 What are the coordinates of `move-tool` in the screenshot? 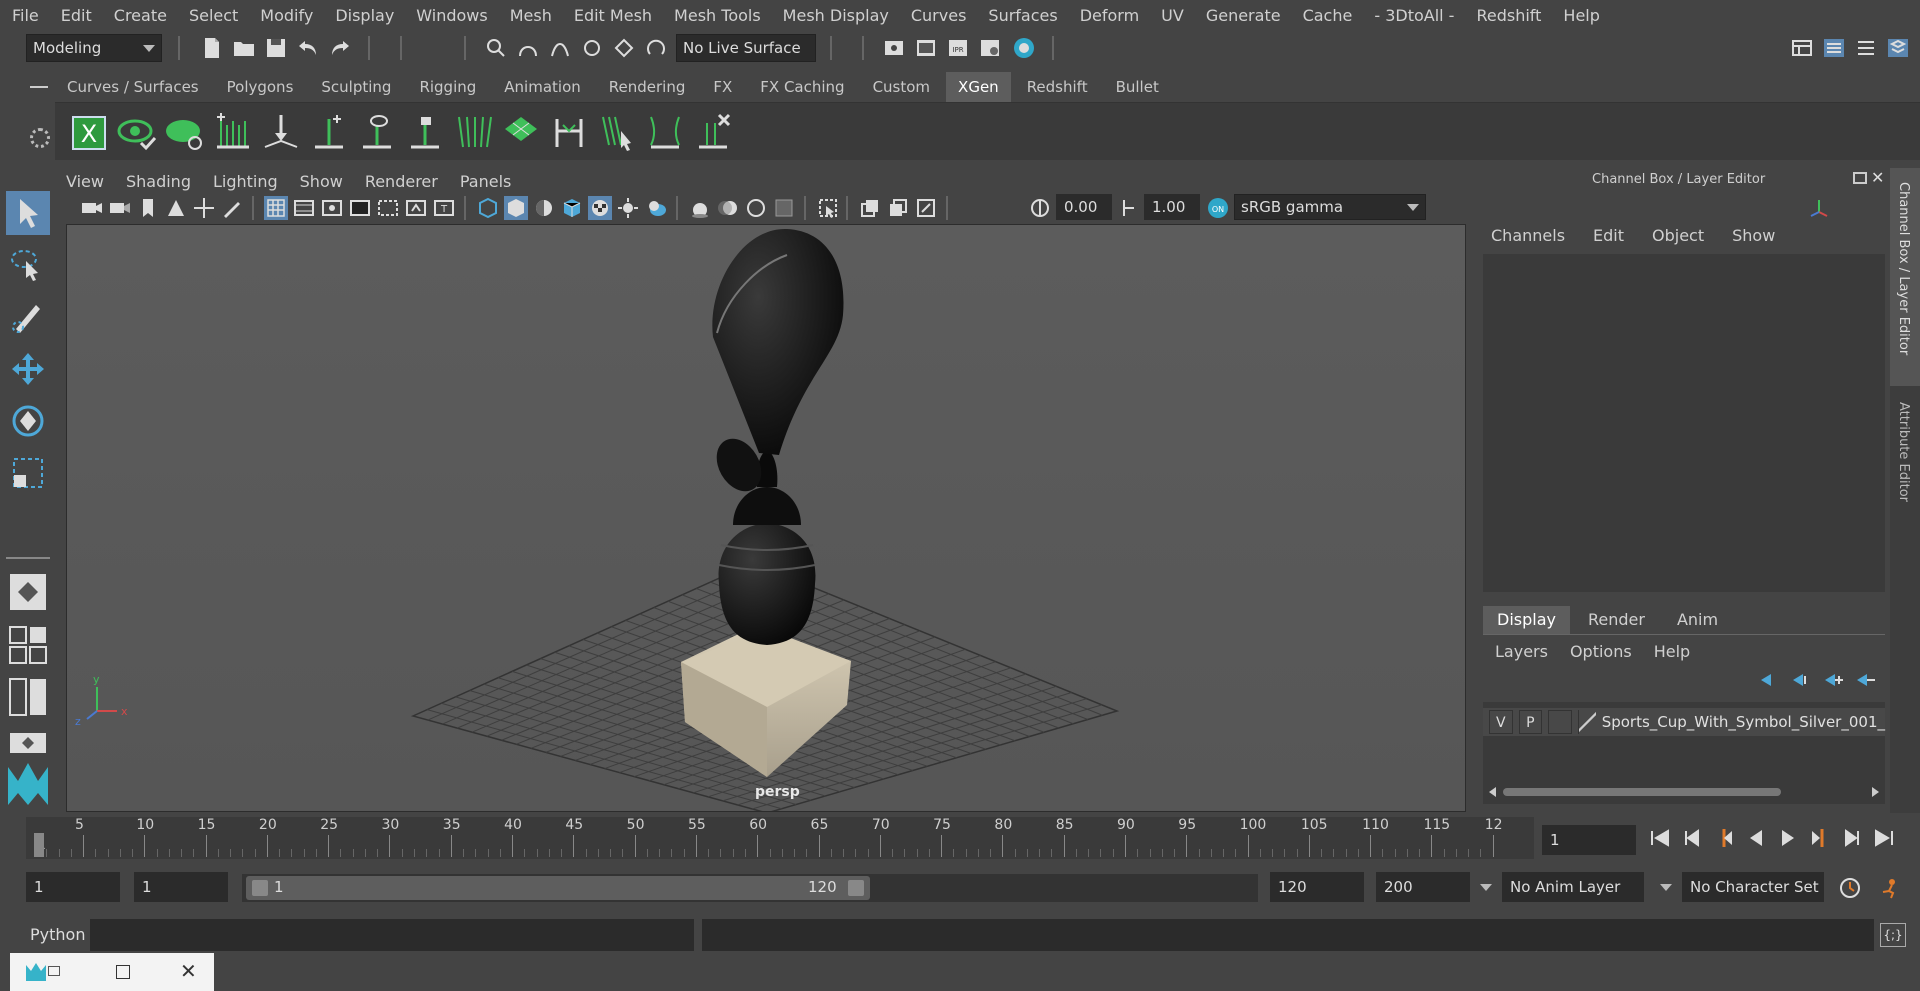 It's located at (28, 369).